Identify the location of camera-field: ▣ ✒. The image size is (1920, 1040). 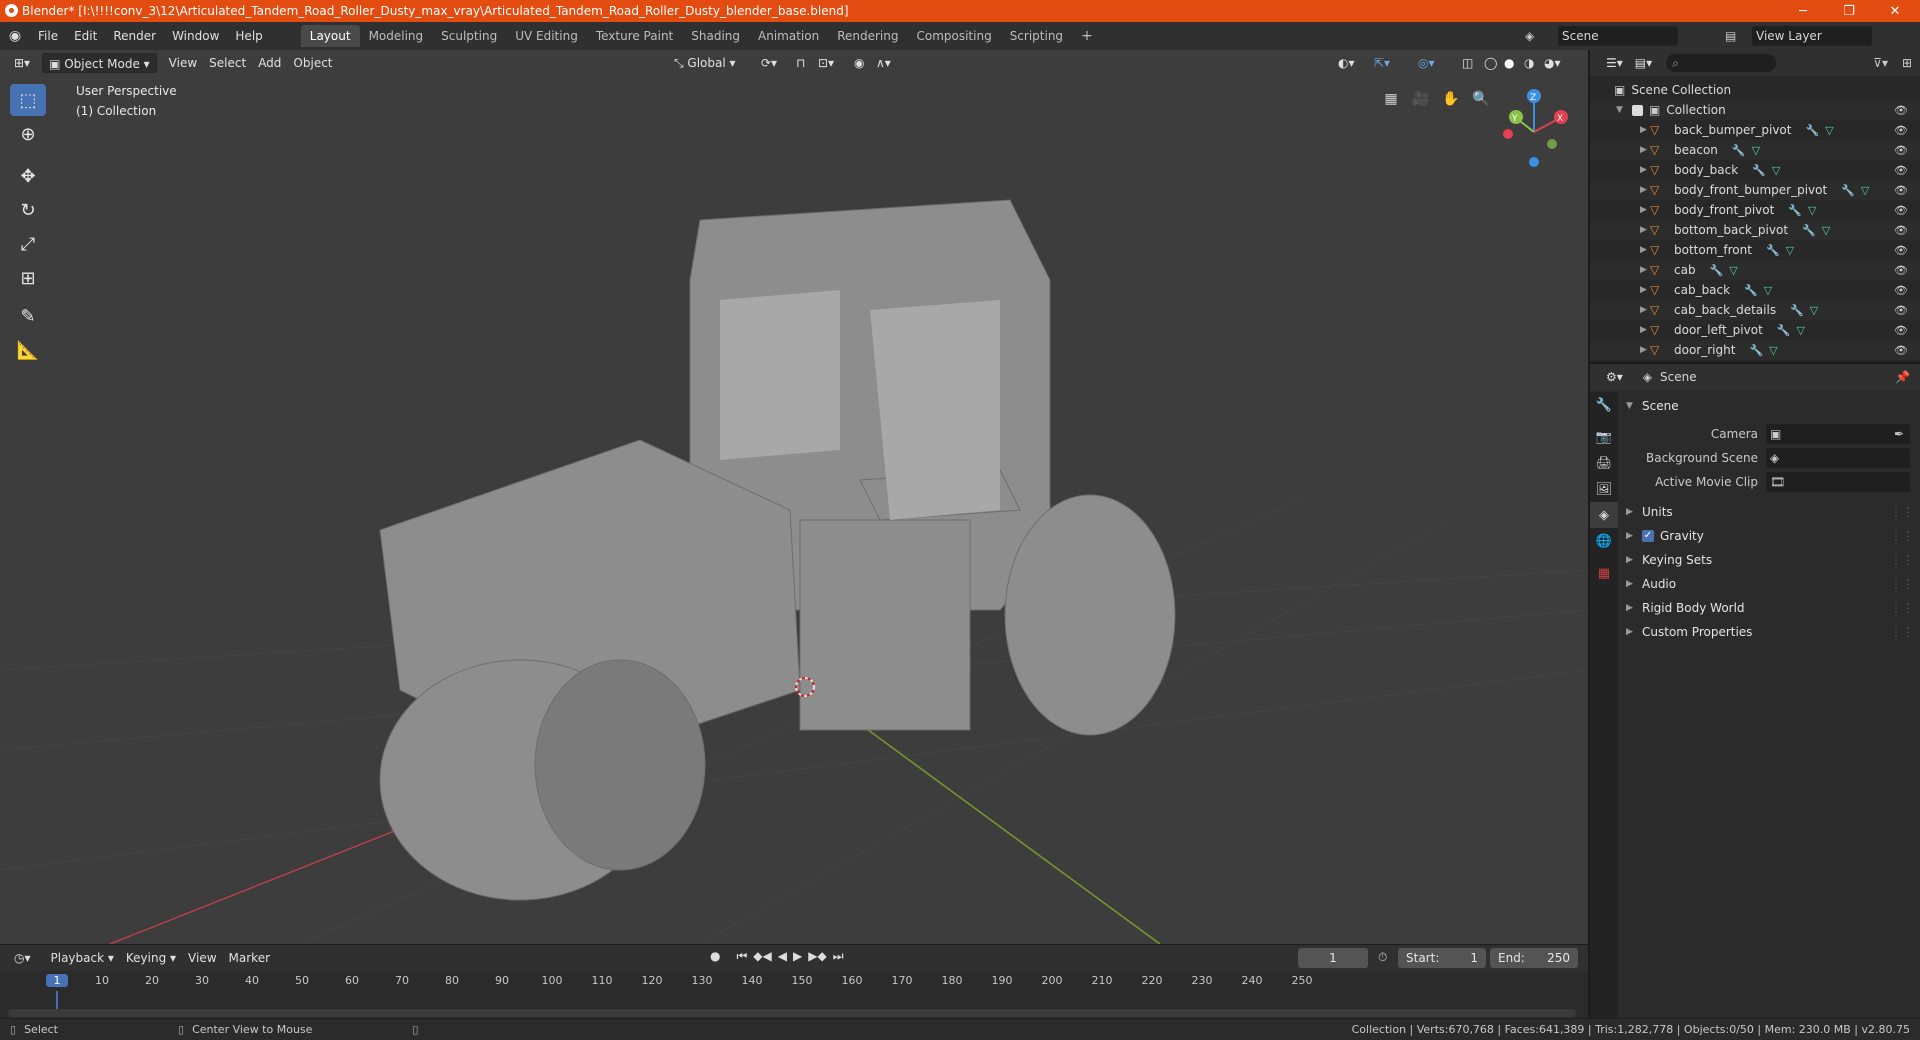
(1838, 434).